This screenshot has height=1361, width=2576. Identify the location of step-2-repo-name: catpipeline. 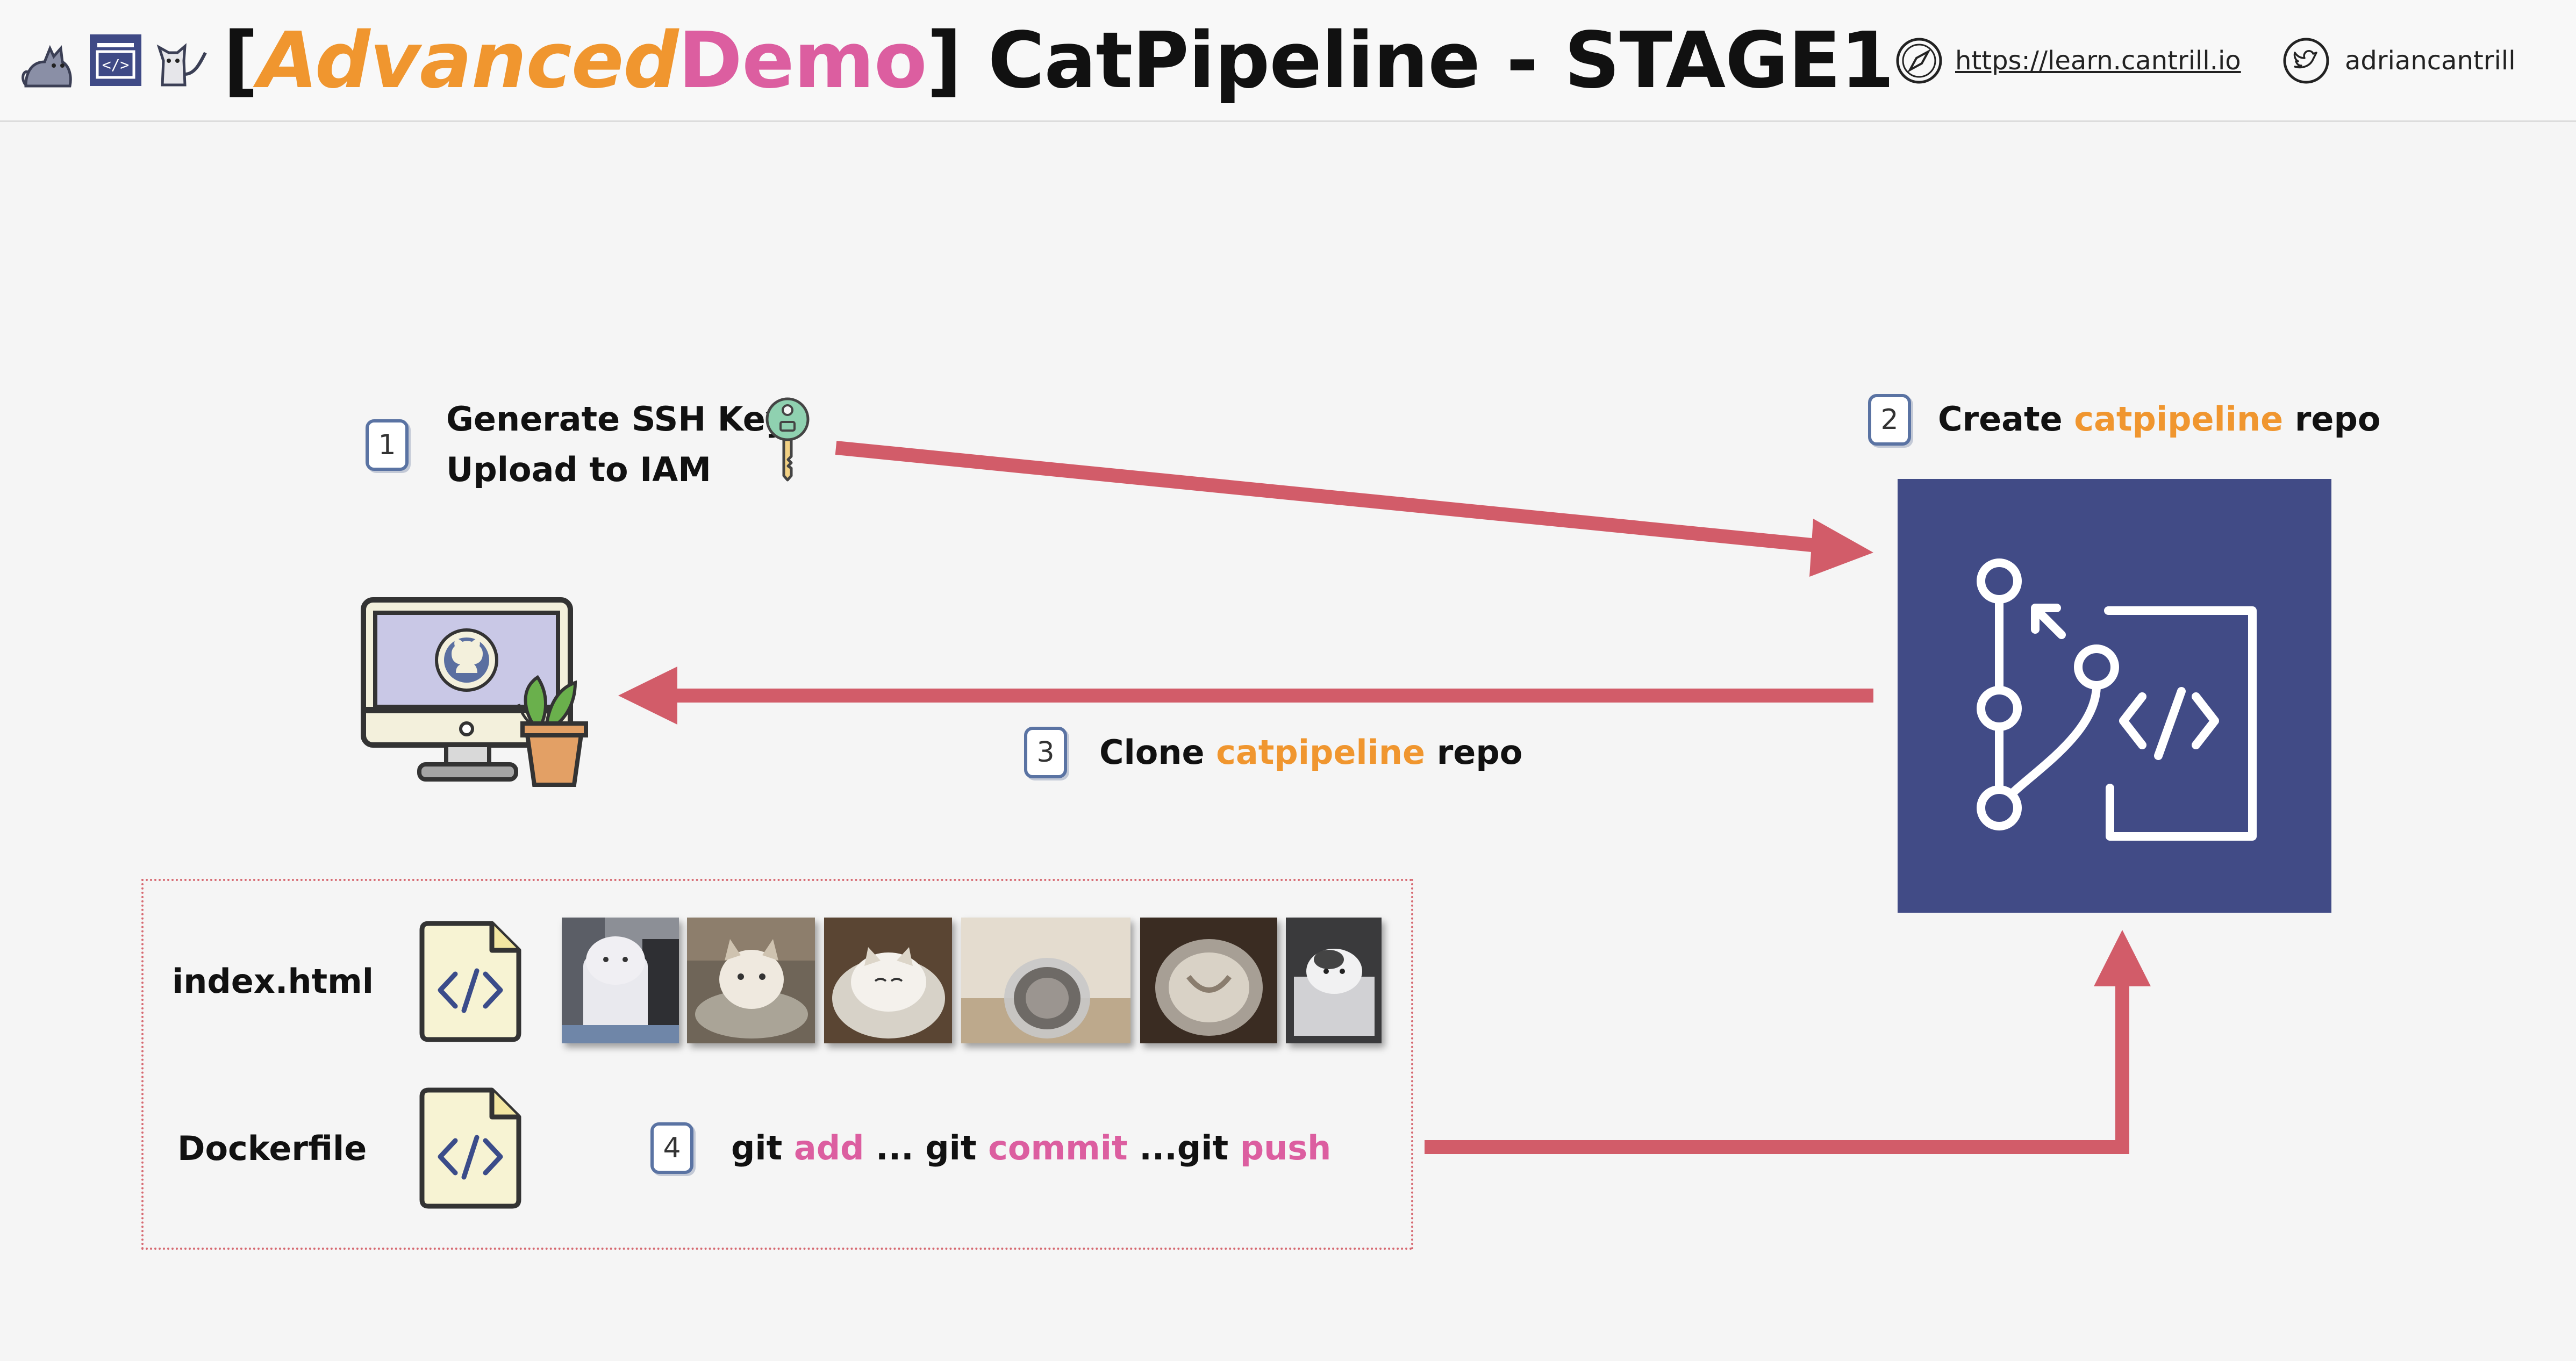
(2179, 419).